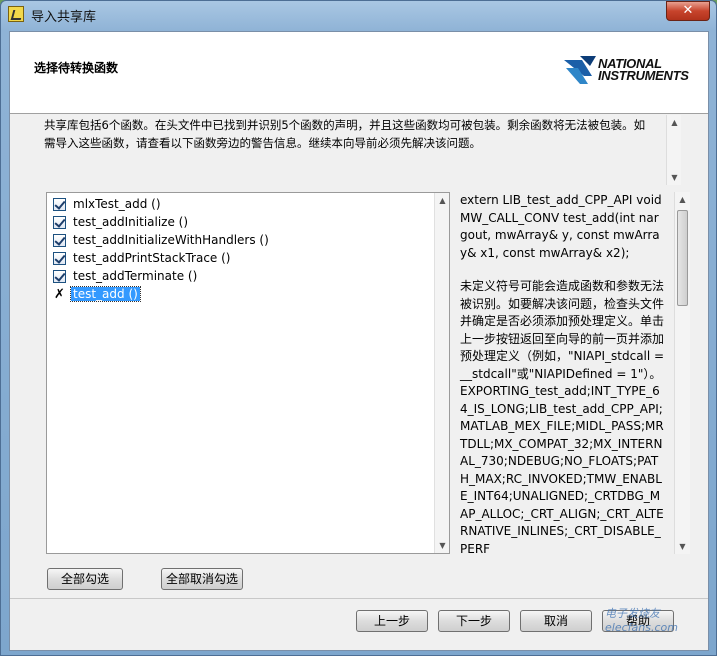 The width and height of the screenshot is (717, 656). I want to click on function-label: mlxTest_add (), so click(117, 204).